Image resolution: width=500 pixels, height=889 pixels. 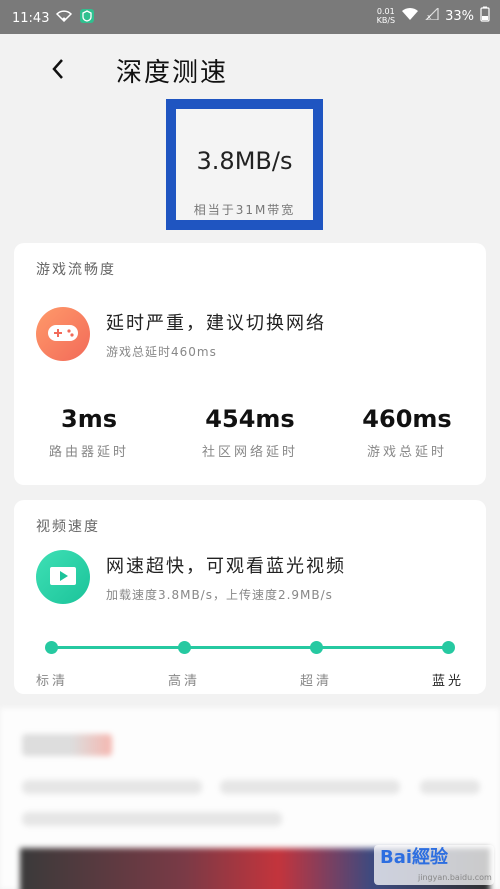 What do you see at coordinates (31, 18) in the screenshot?
I see `clock: 11:43` at bounding box center [31, 18].